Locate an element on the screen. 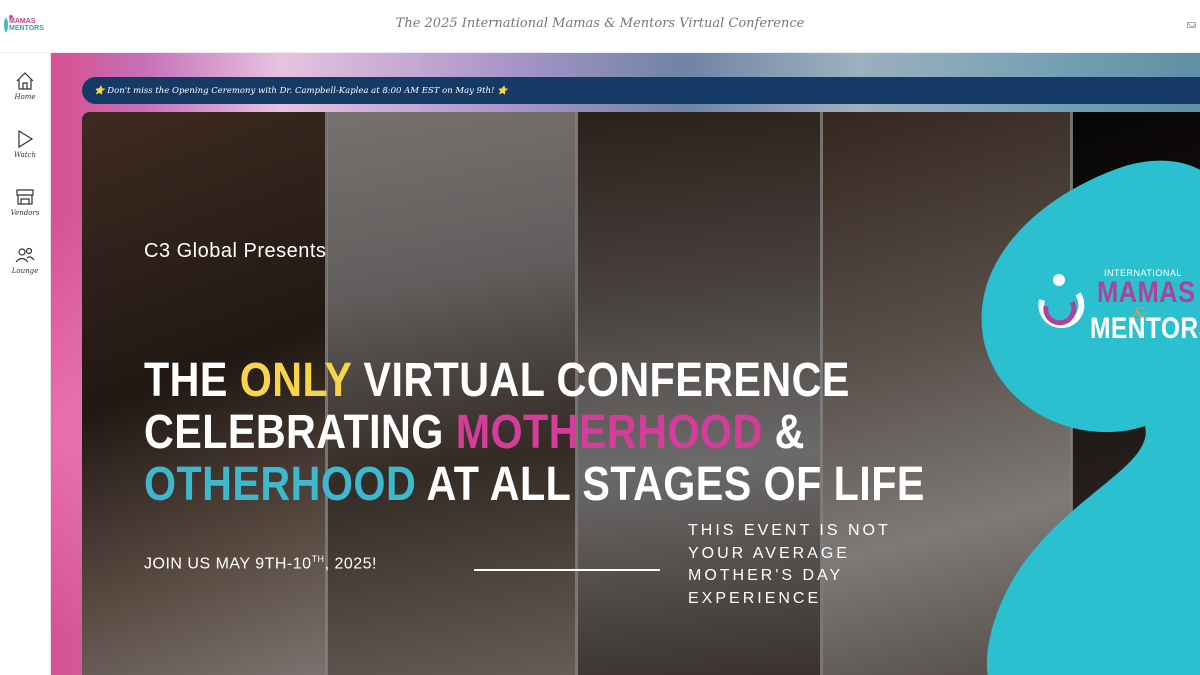 This screenshot has width=1200, height=675. hero-presents: C3 Global Presents is located at coordinates (235, 251).